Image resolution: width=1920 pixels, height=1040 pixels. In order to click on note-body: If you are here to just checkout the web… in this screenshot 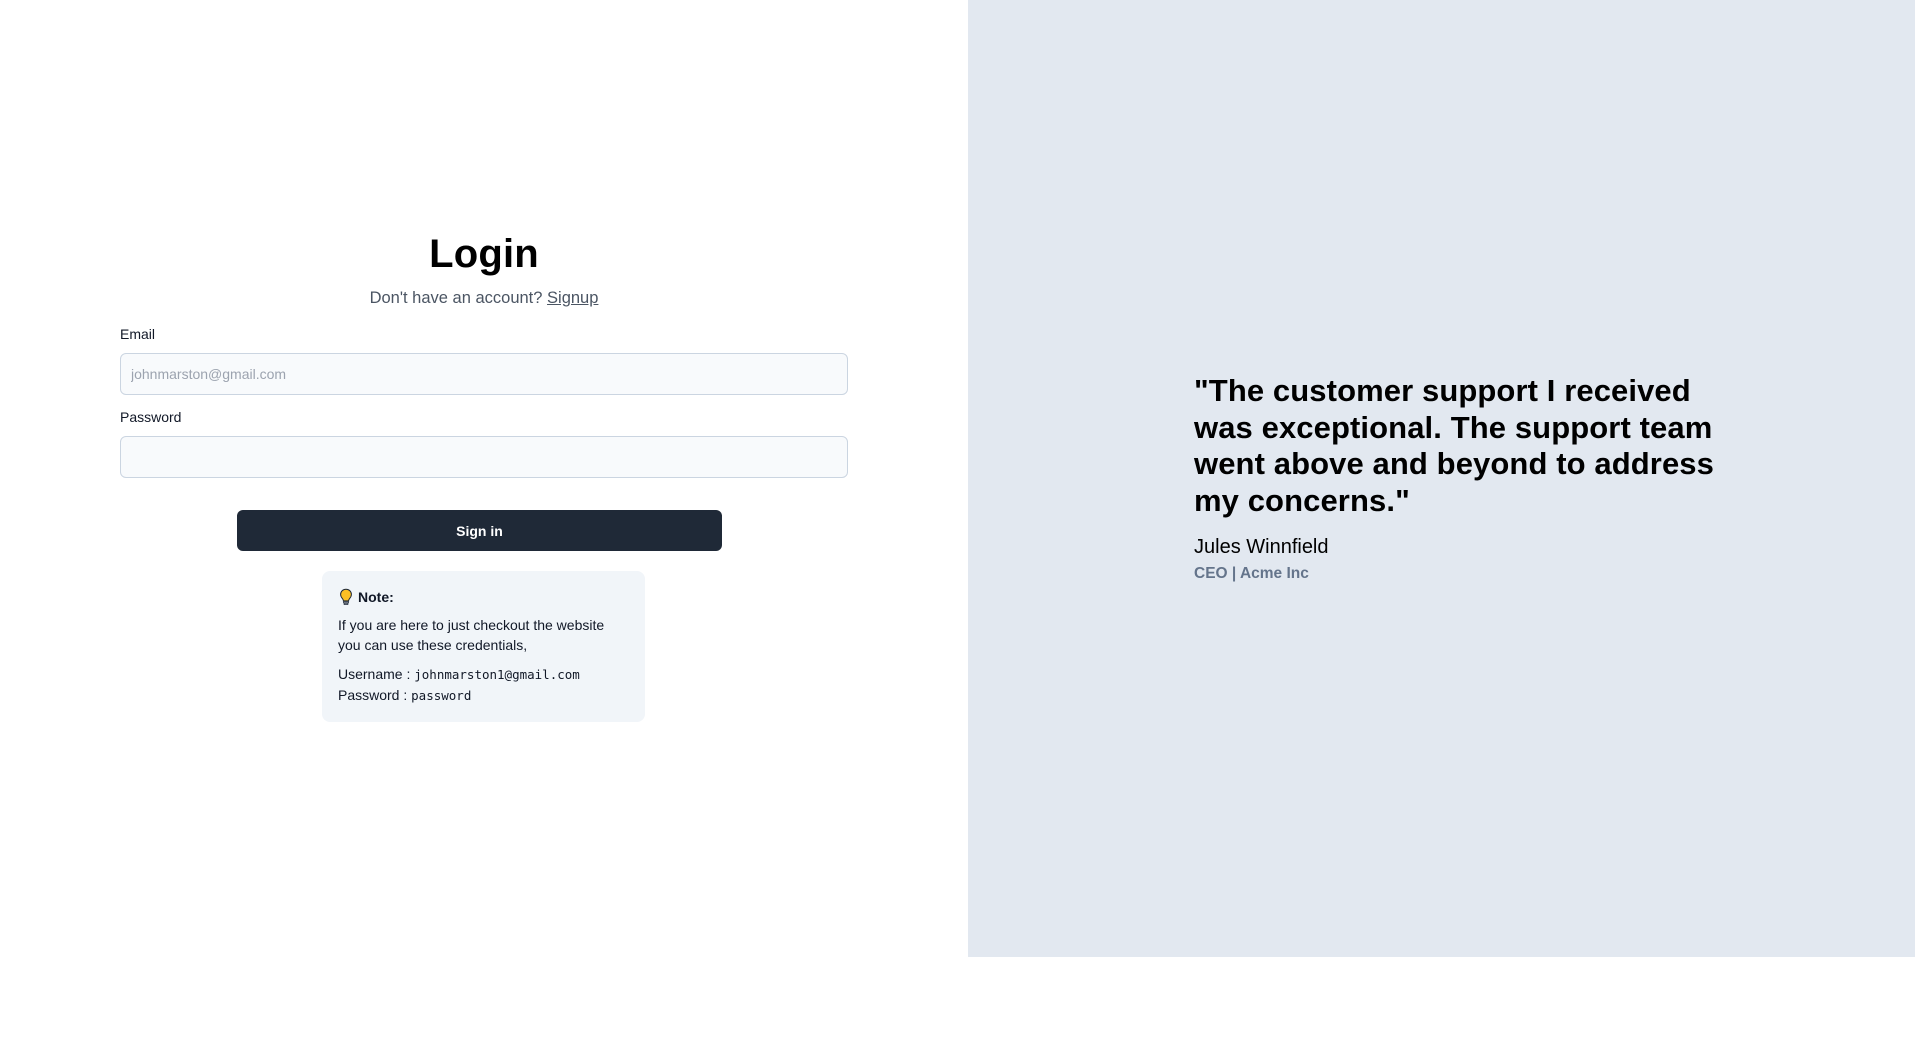, I will do `click(471, 635)`.